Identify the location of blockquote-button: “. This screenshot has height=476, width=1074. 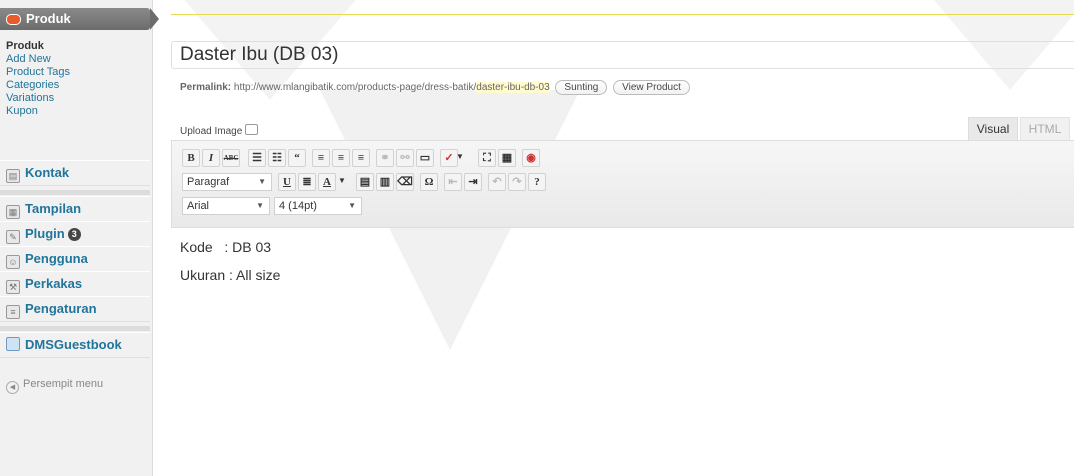
(297, 158).